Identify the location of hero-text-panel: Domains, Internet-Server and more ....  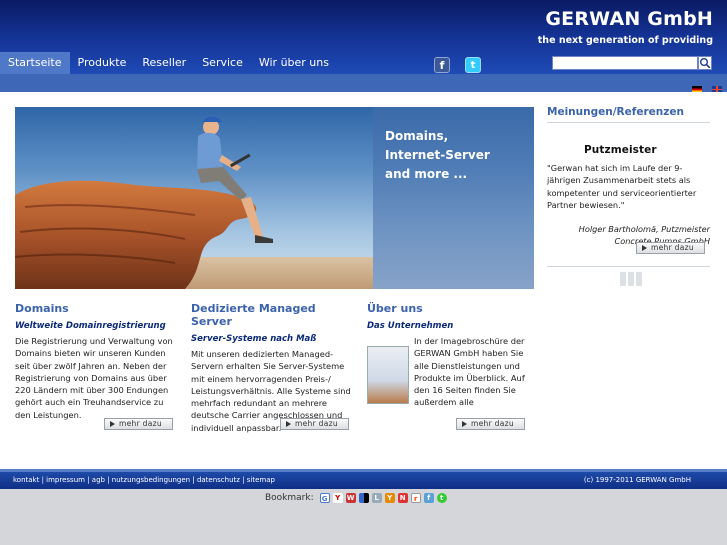
(453, 198).